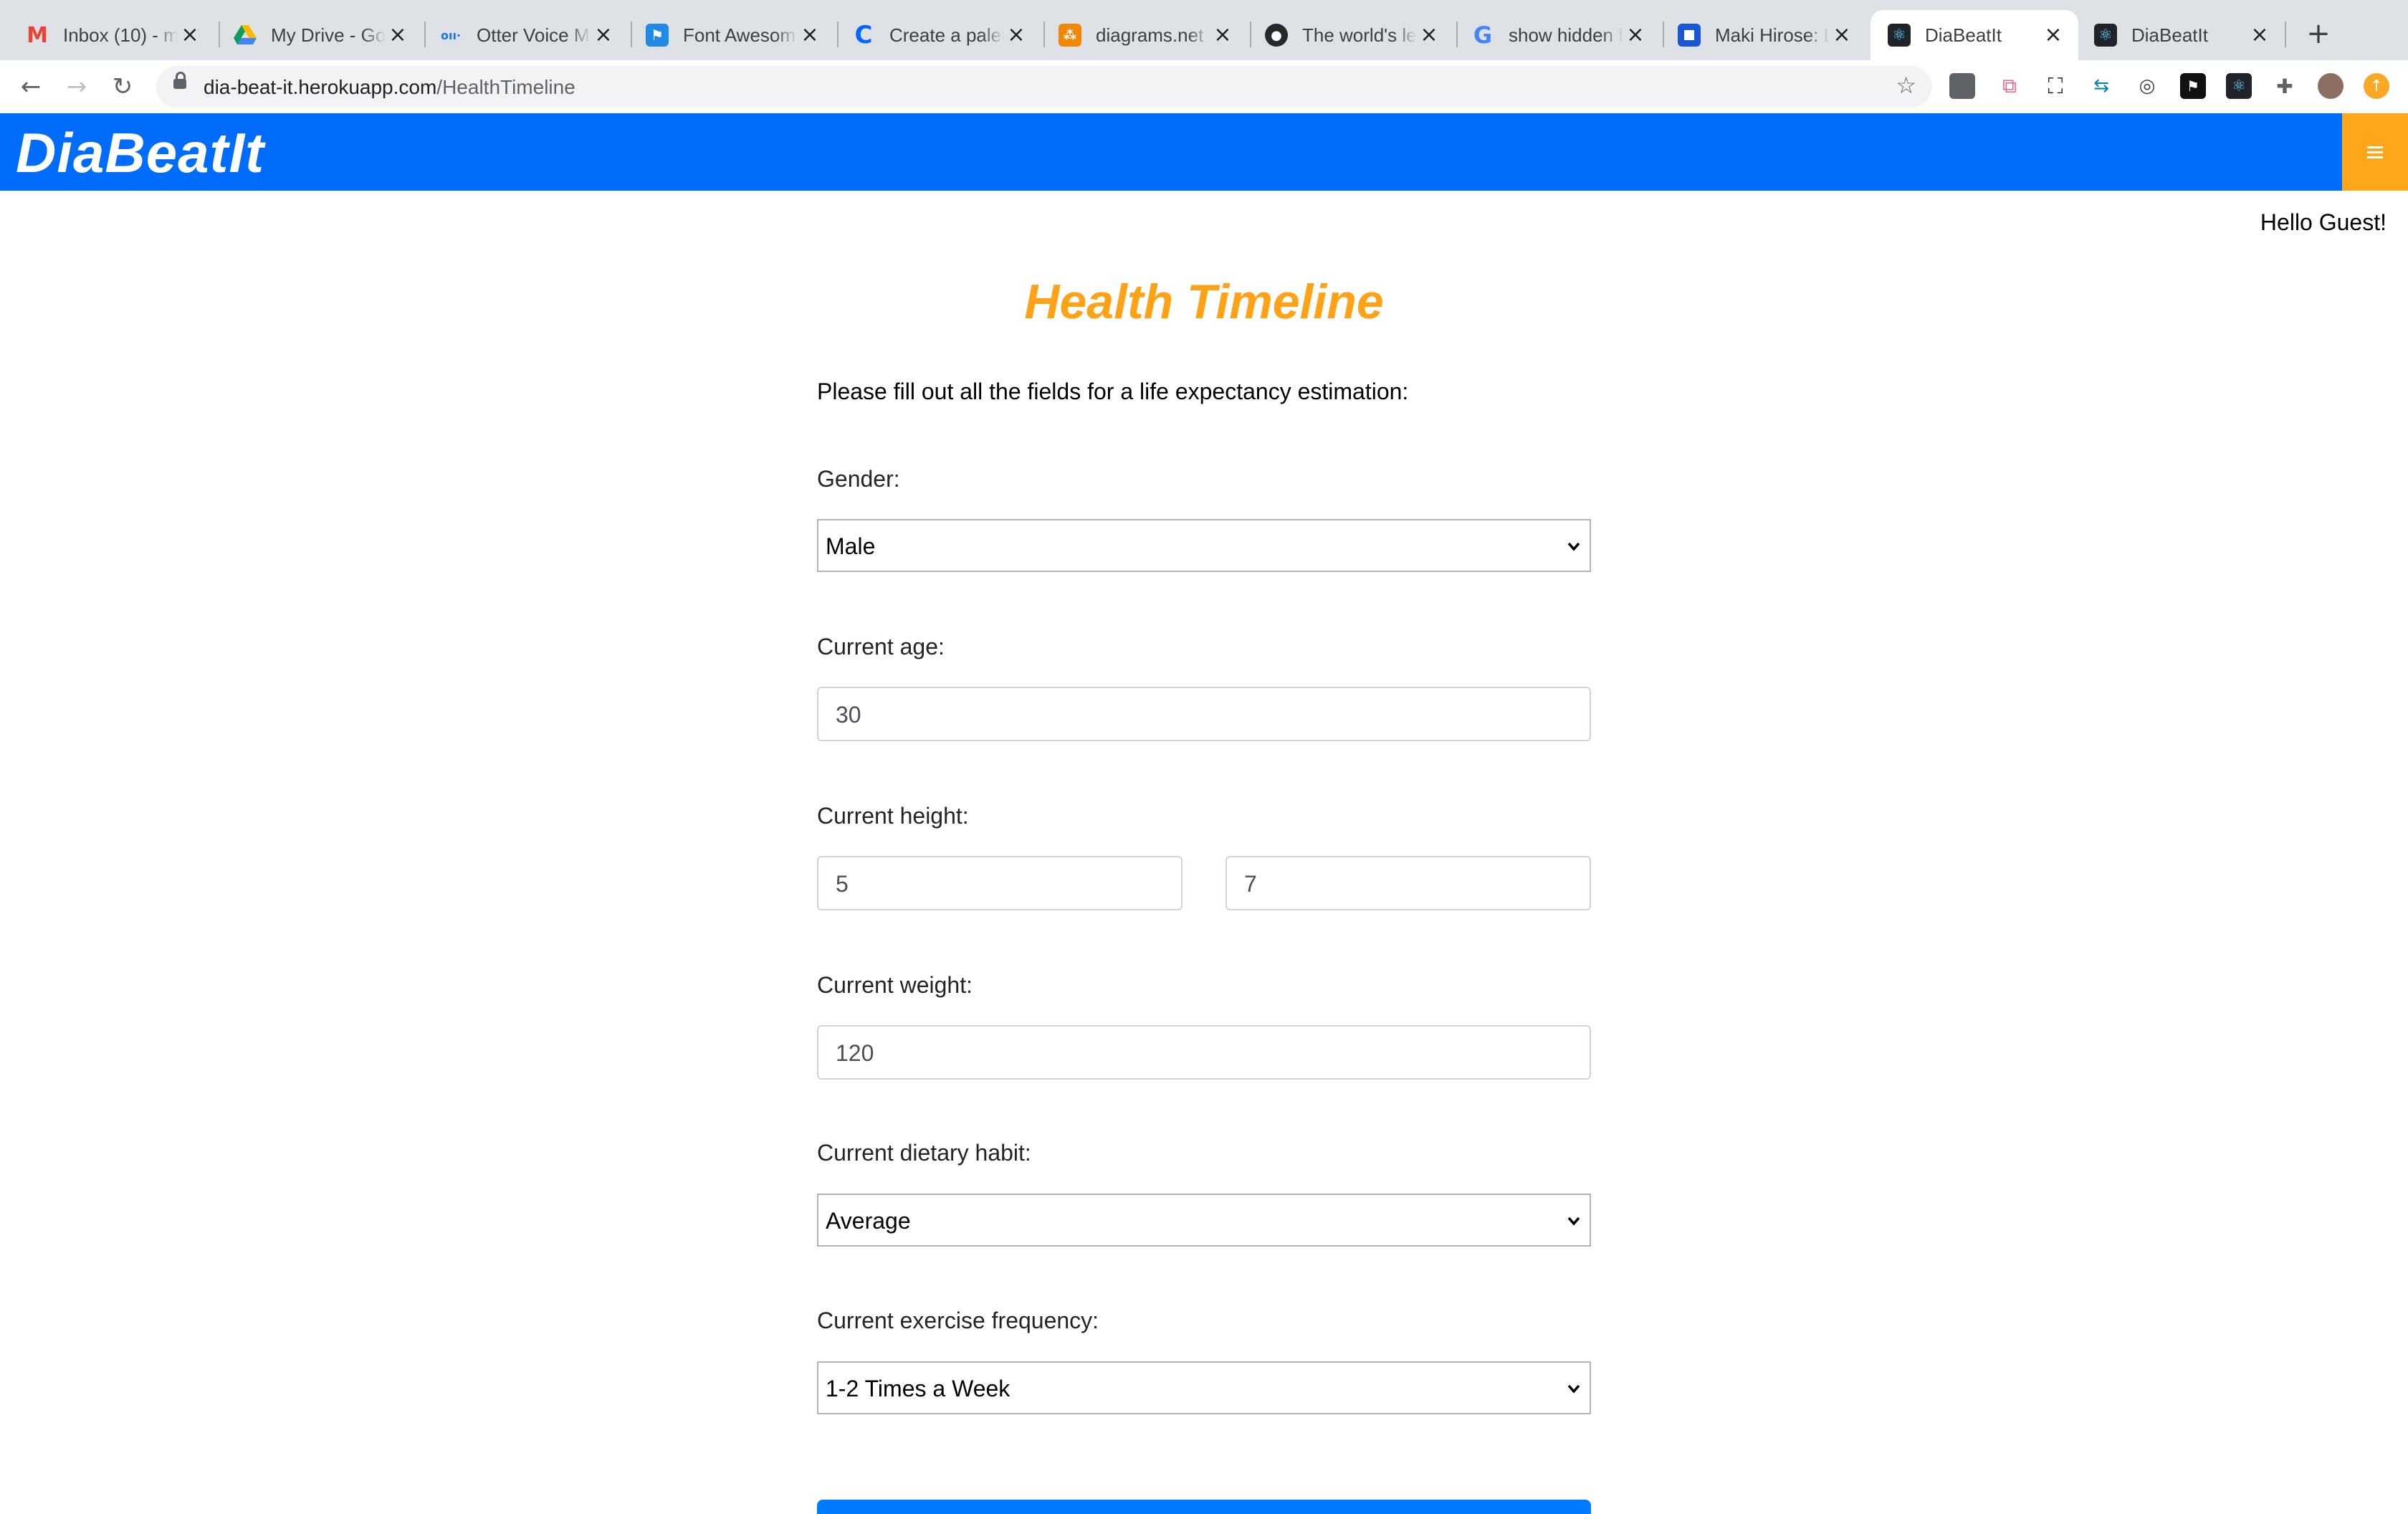 The height and width of the screenshot is (1514, 2408). I want to click on submit-button, so click(1204, 1507).